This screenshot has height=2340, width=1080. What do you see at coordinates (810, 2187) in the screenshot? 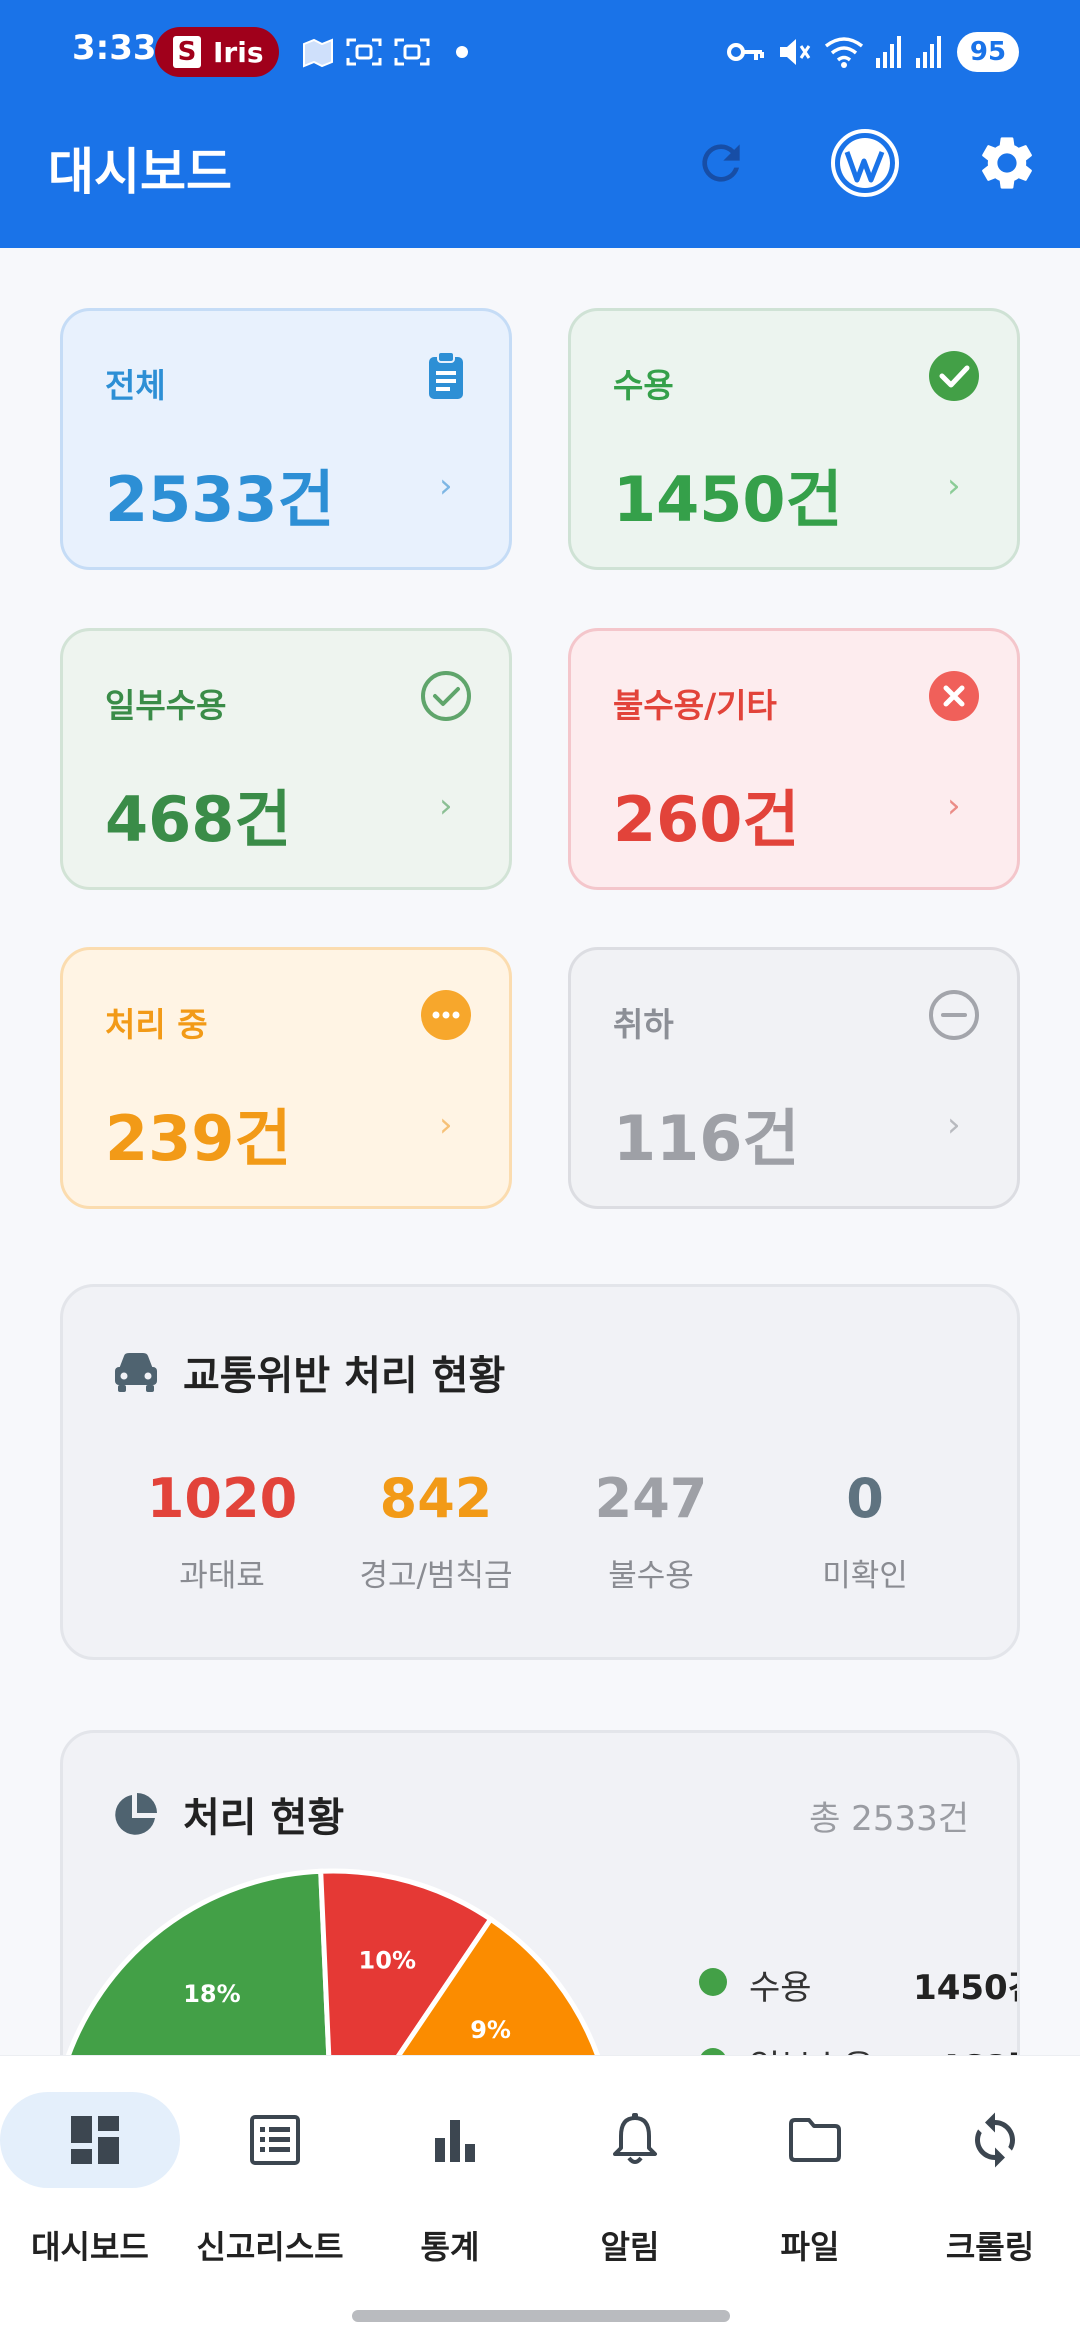
I see `nav-item-files: 파일` at bounding box center [810, 2187].